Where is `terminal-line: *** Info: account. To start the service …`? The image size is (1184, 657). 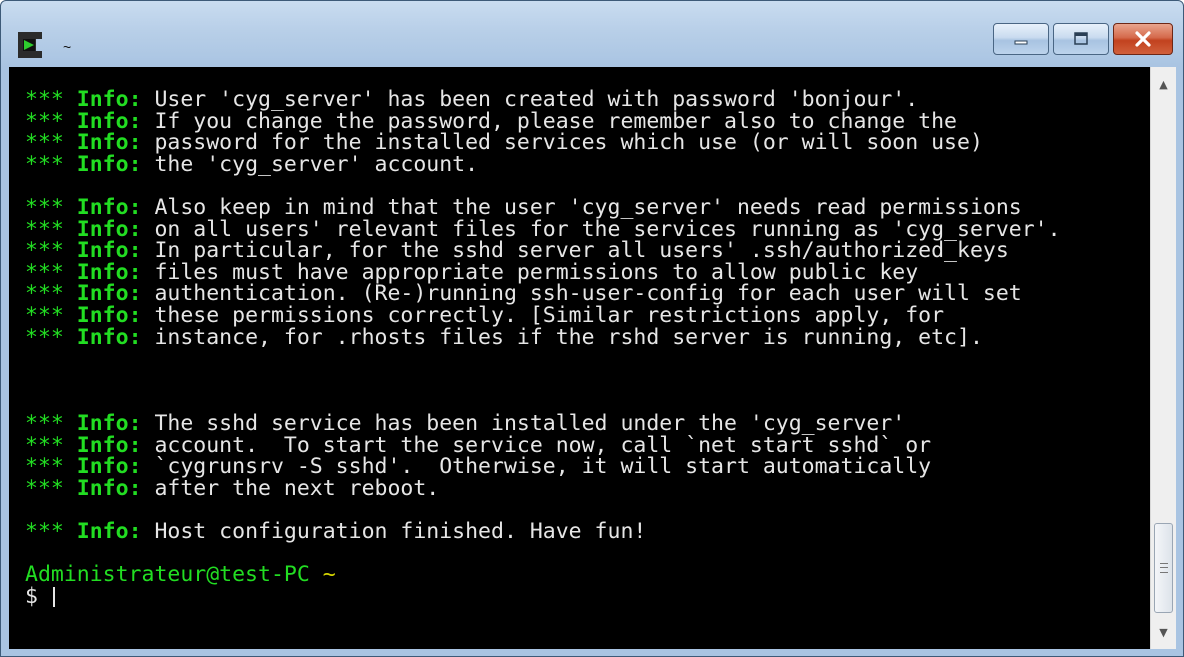 terminal-line: *** Info: account. To start the service … is located at coordinates (543, 445).